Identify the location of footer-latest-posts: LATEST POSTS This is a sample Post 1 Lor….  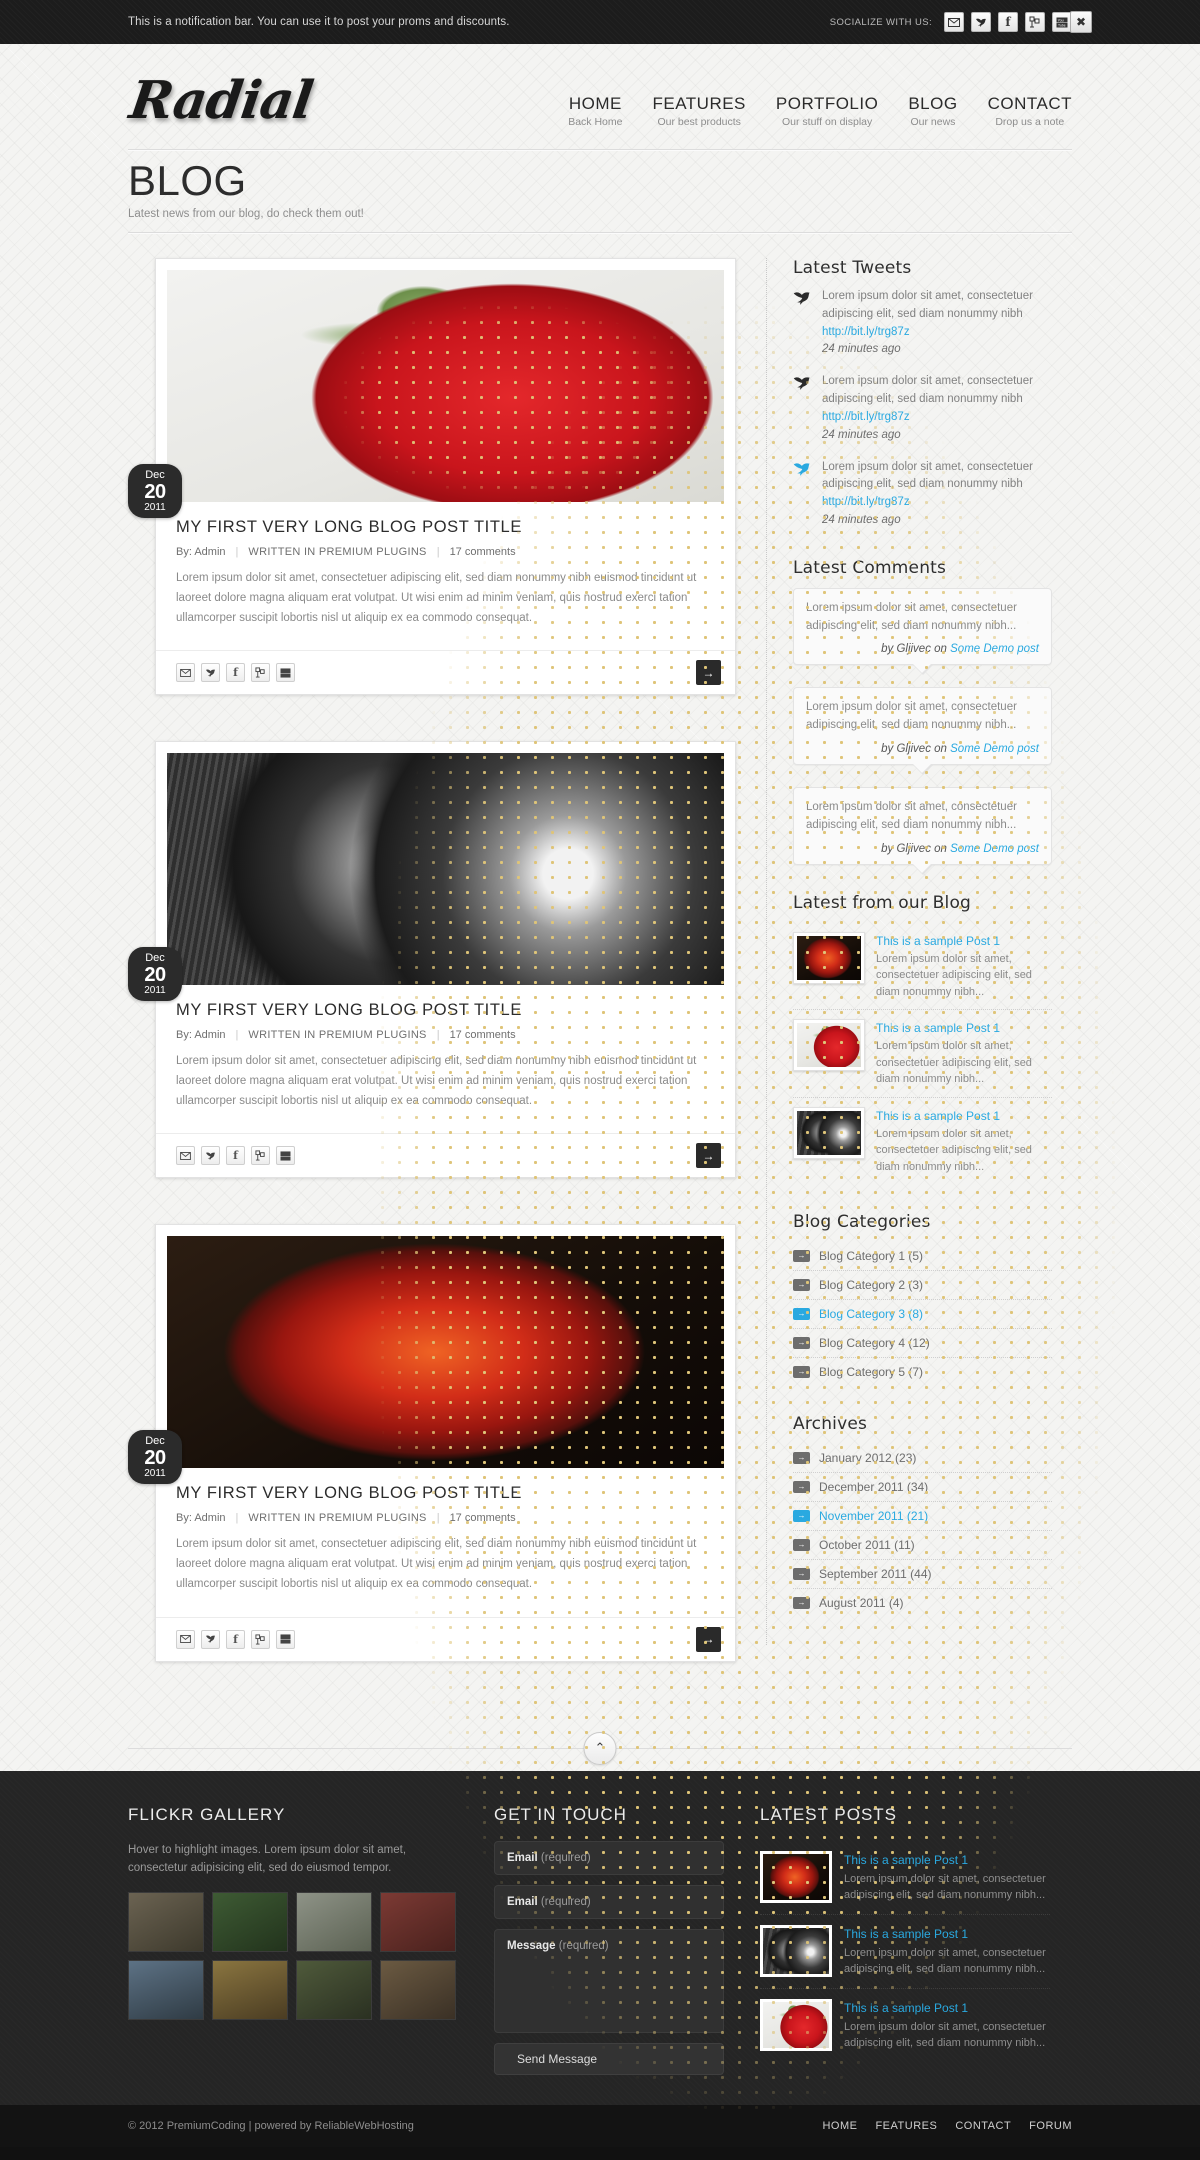
(905, 1933).